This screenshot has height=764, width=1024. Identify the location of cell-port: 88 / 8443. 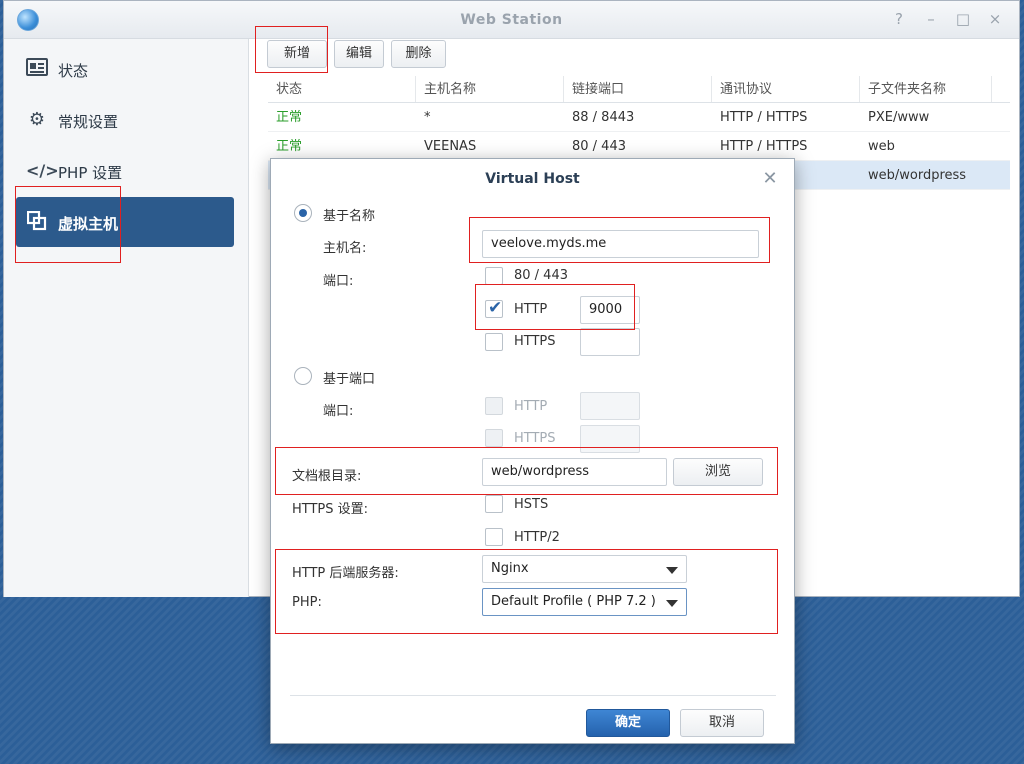
(603, 117).